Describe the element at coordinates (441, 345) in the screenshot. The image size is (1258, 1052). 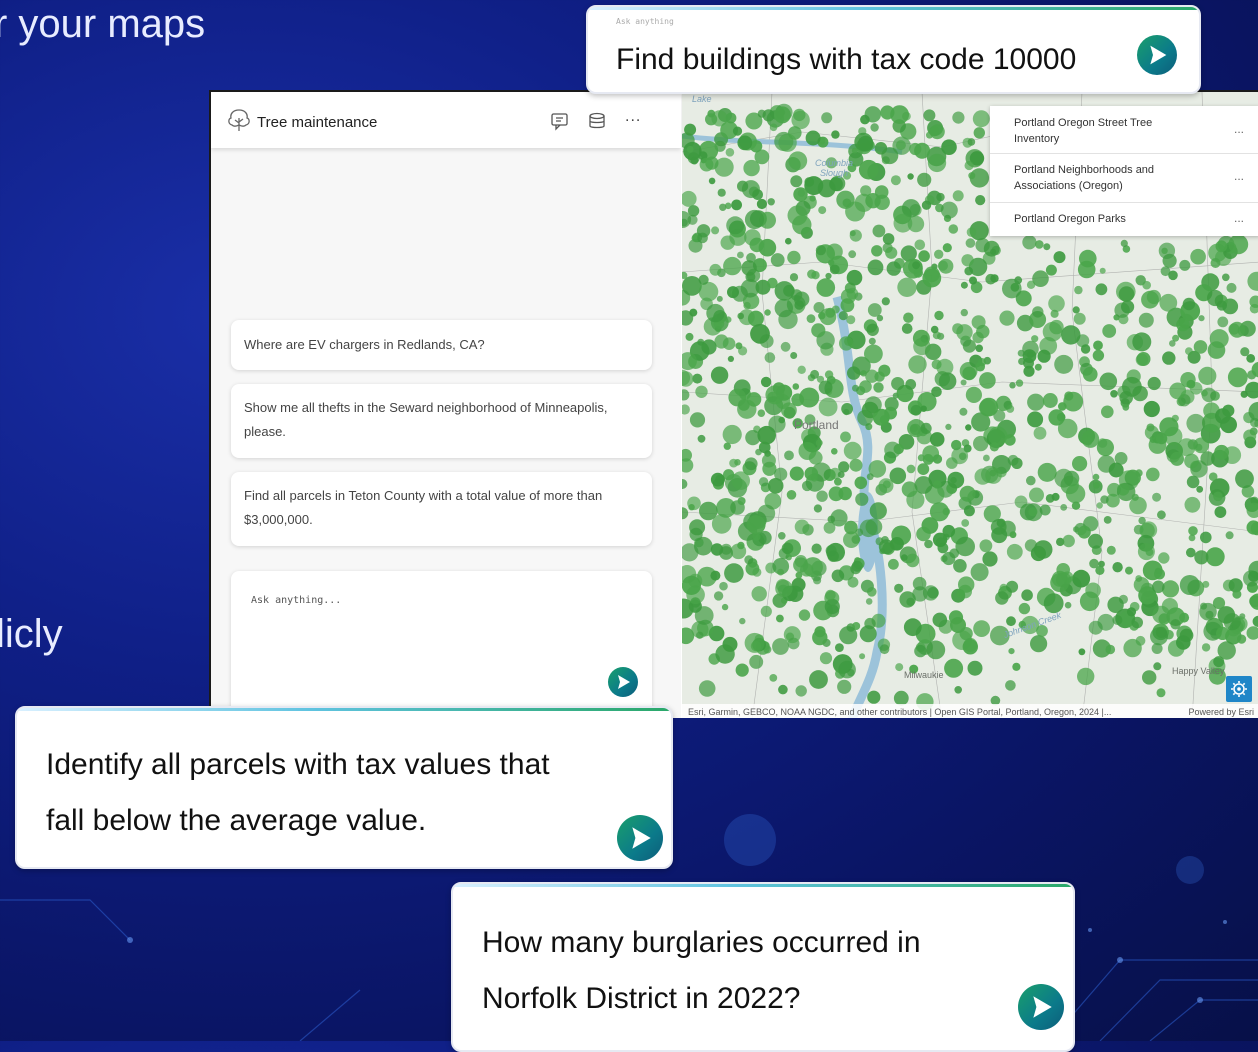
I see `suggestion-card: Where are EV chargers in Redlands, CA?` at that location.